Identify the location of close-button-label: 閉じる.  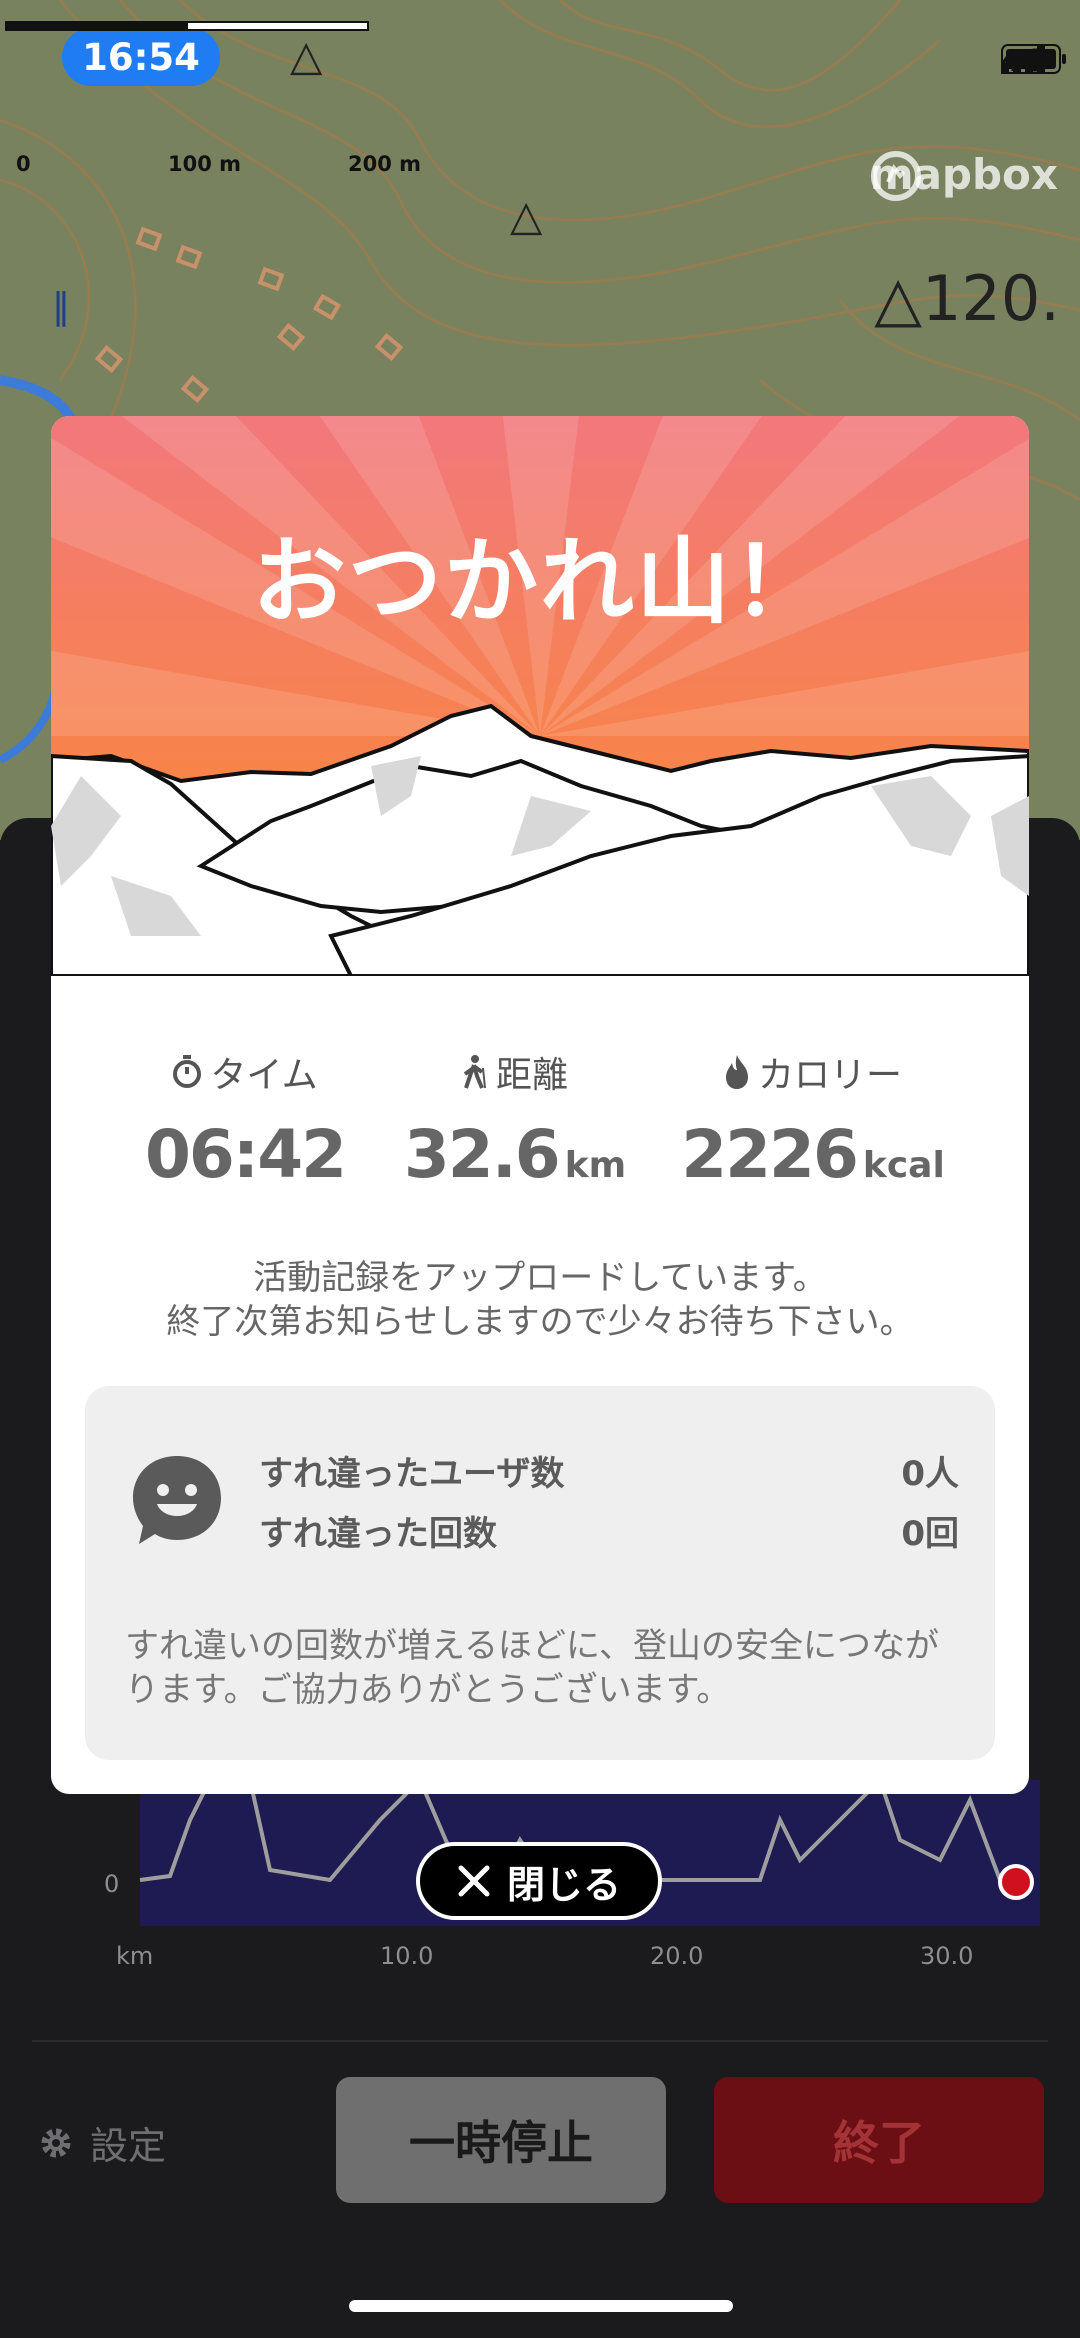
(563, 1884).